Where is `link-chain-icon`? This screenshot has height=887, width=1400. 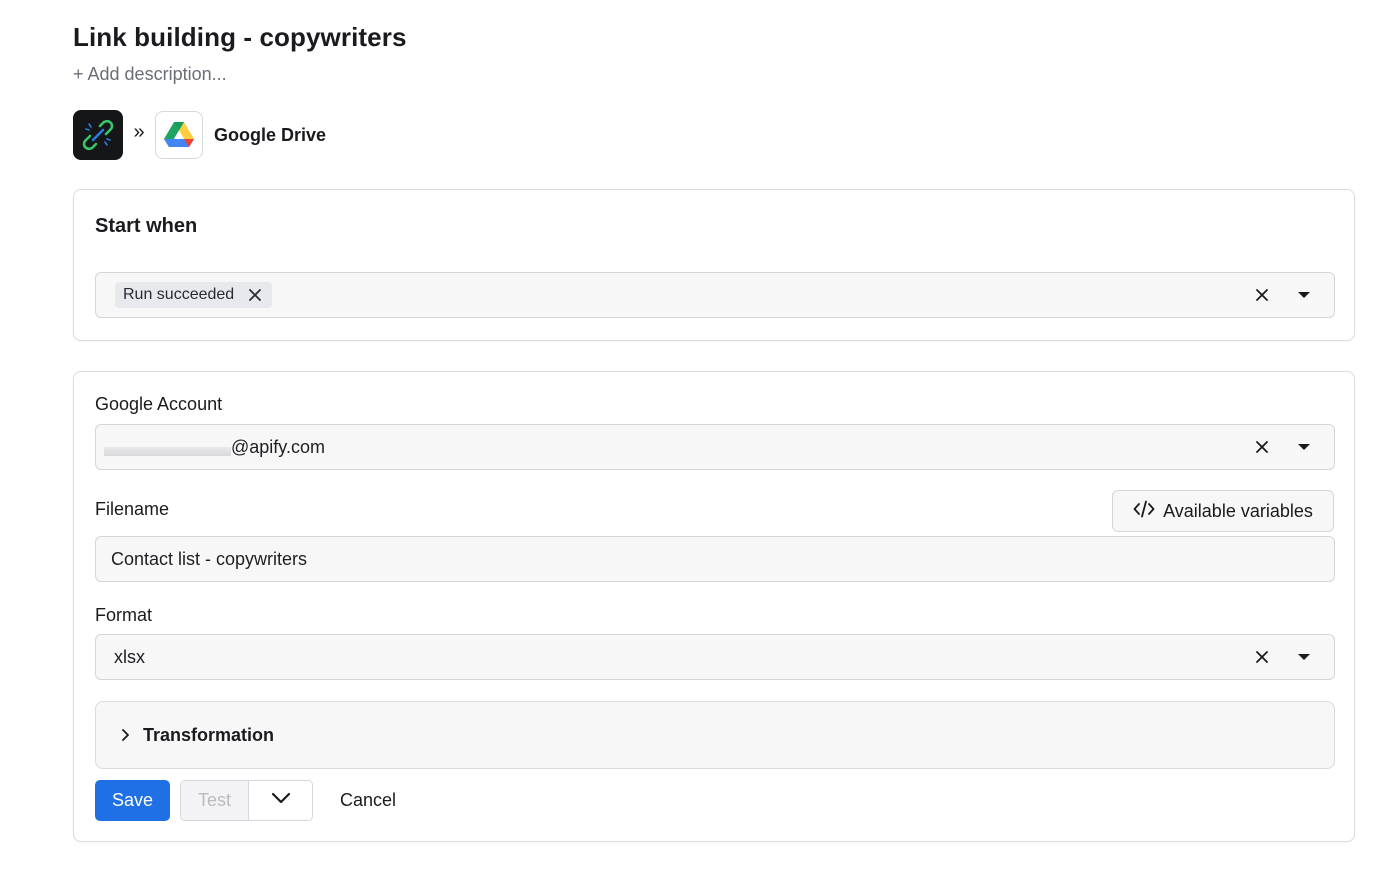 link-chain-icon is located at coordinates (98, 135).